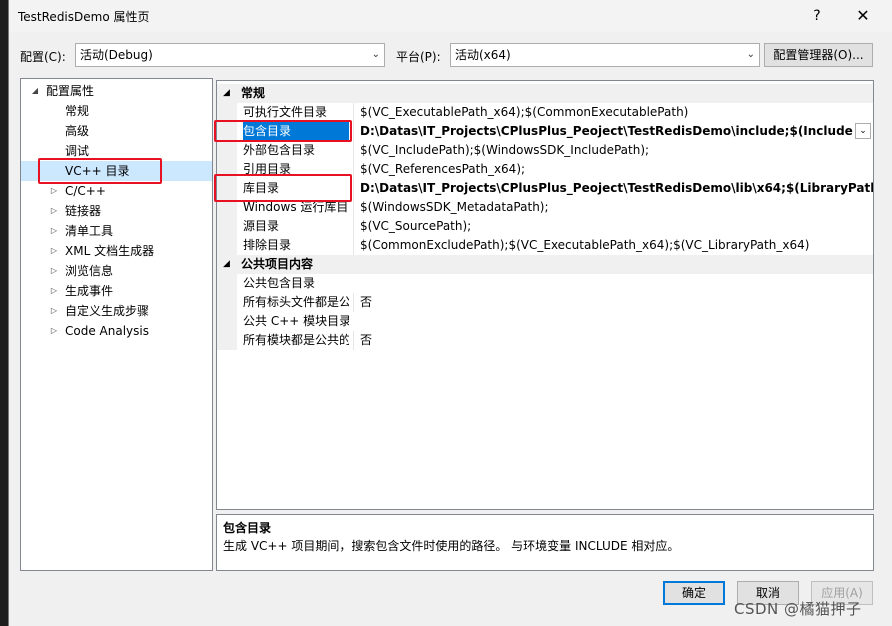  Describe the element at coordinates (545, 321) in the screenshot. I see `grid-row: 公共 C++ 模块目录` at that location.